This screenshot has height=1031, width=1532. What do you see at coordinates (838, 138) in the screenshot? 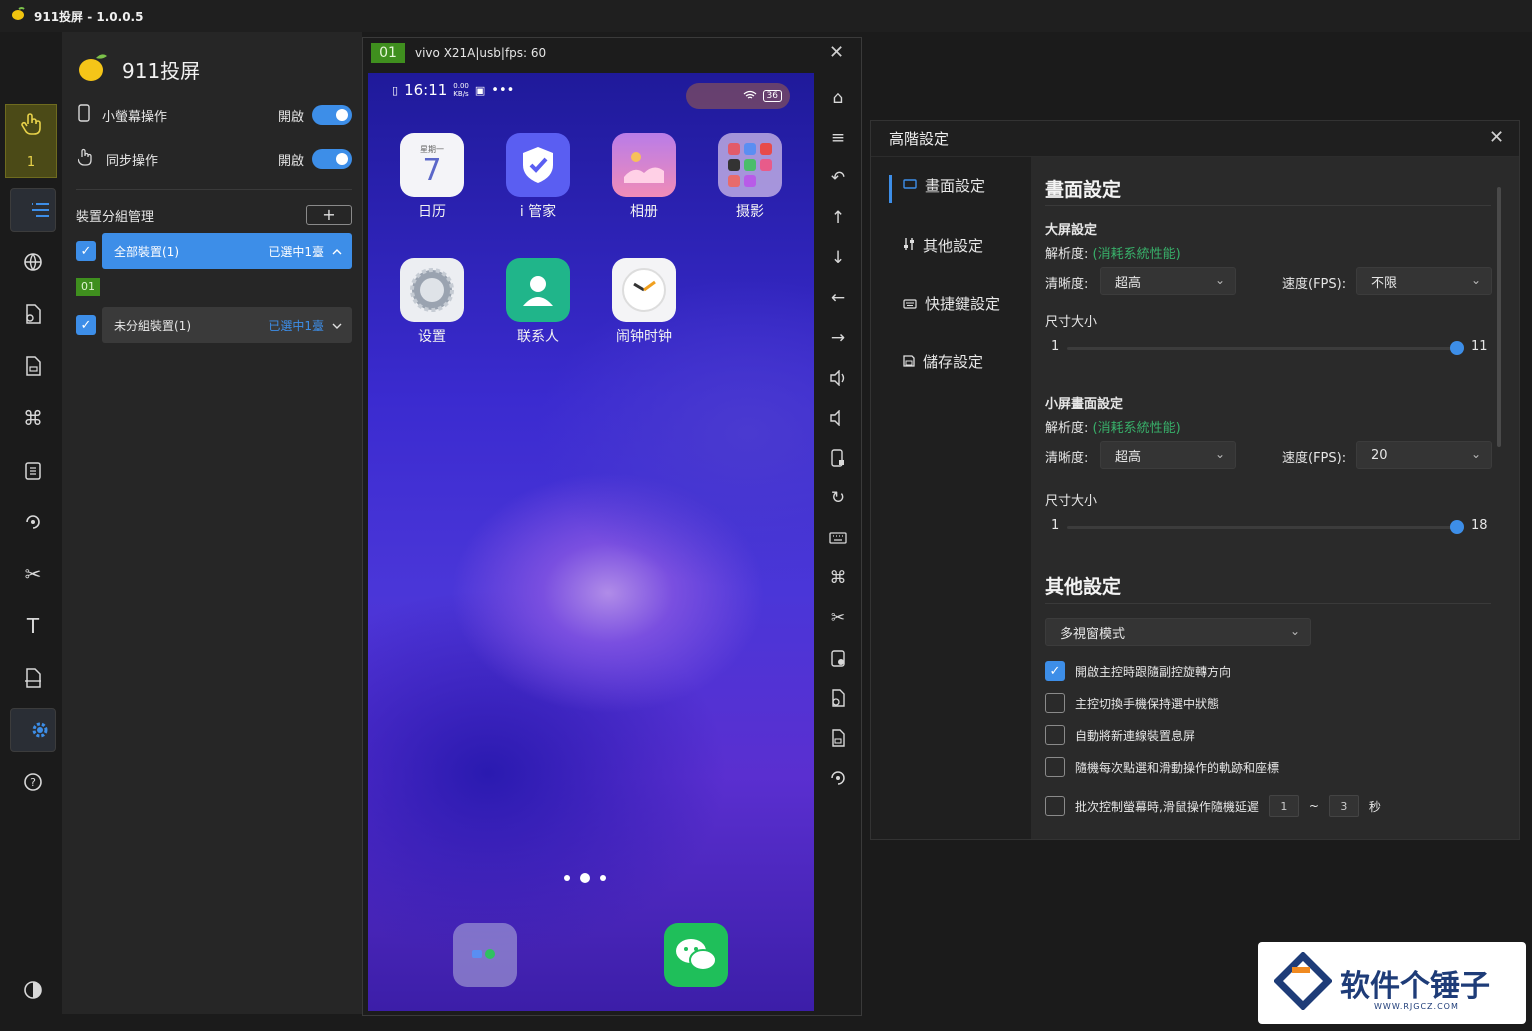
I see `menu-icon: ≡` at bounding box center [838, 138].